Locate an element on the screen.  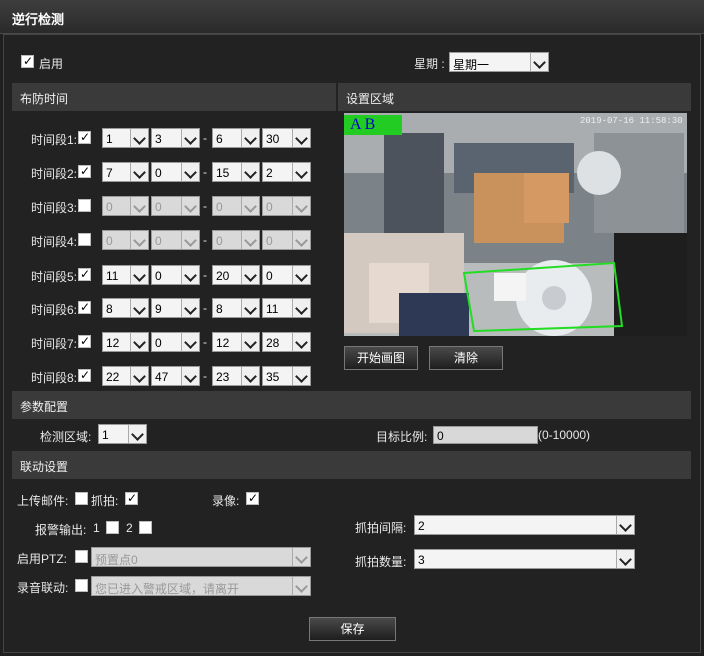
end-hour-select: 8 is located at coordinates (236, 308).